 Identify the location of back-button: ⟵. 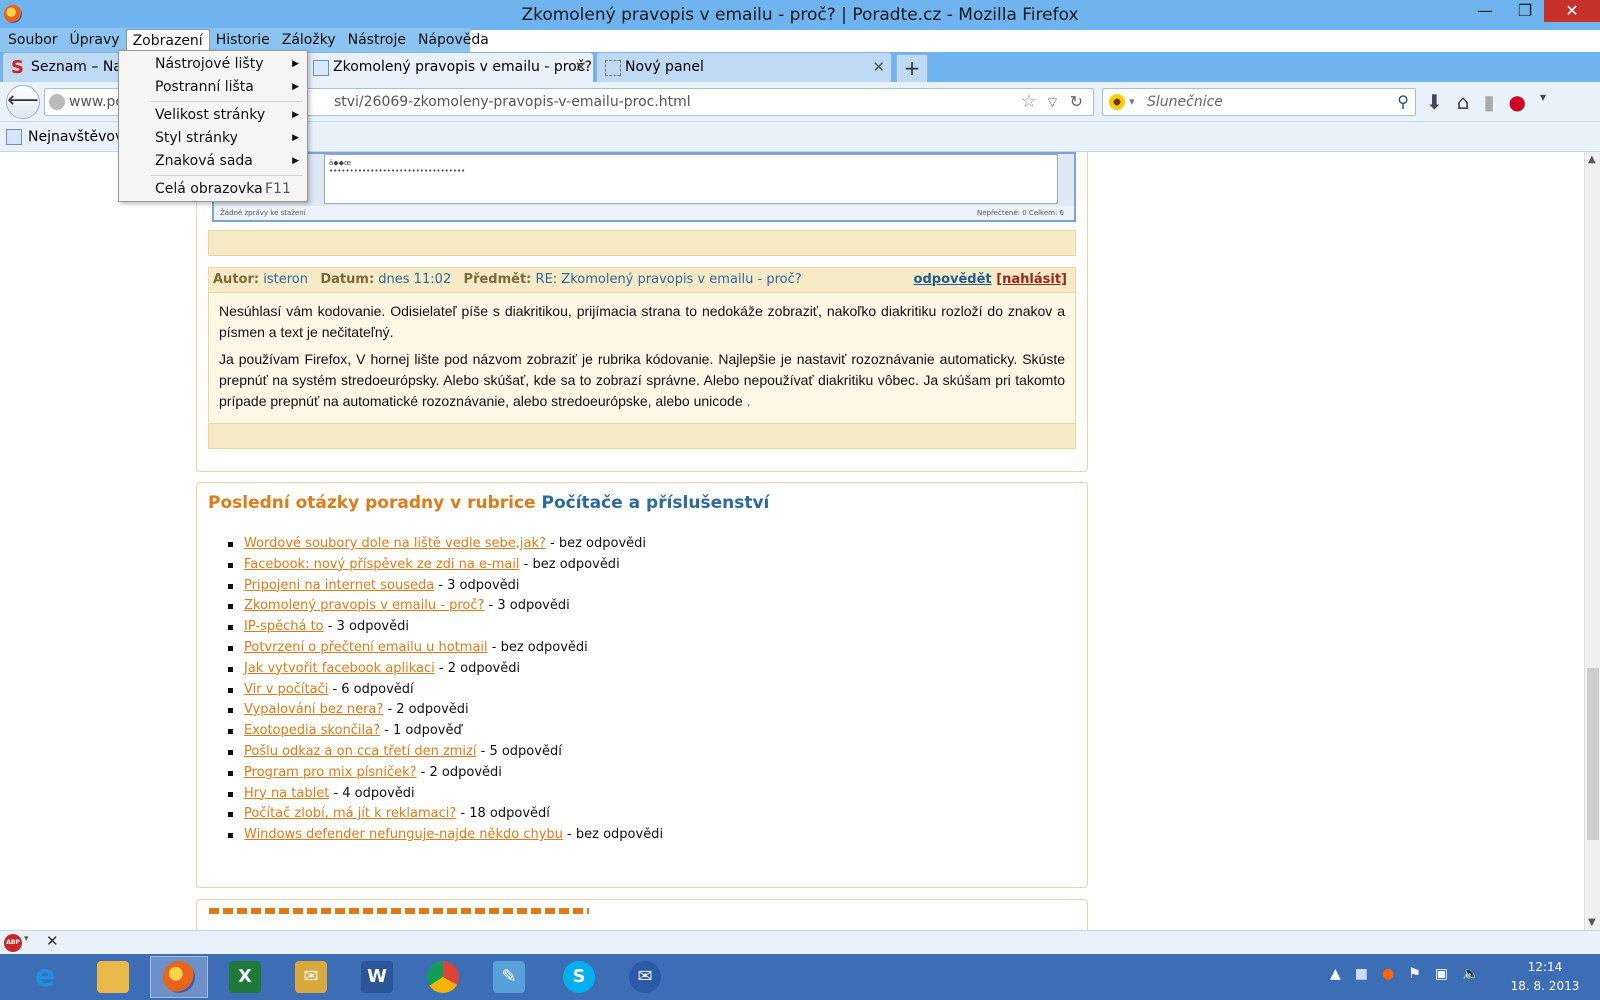
(23, 102).